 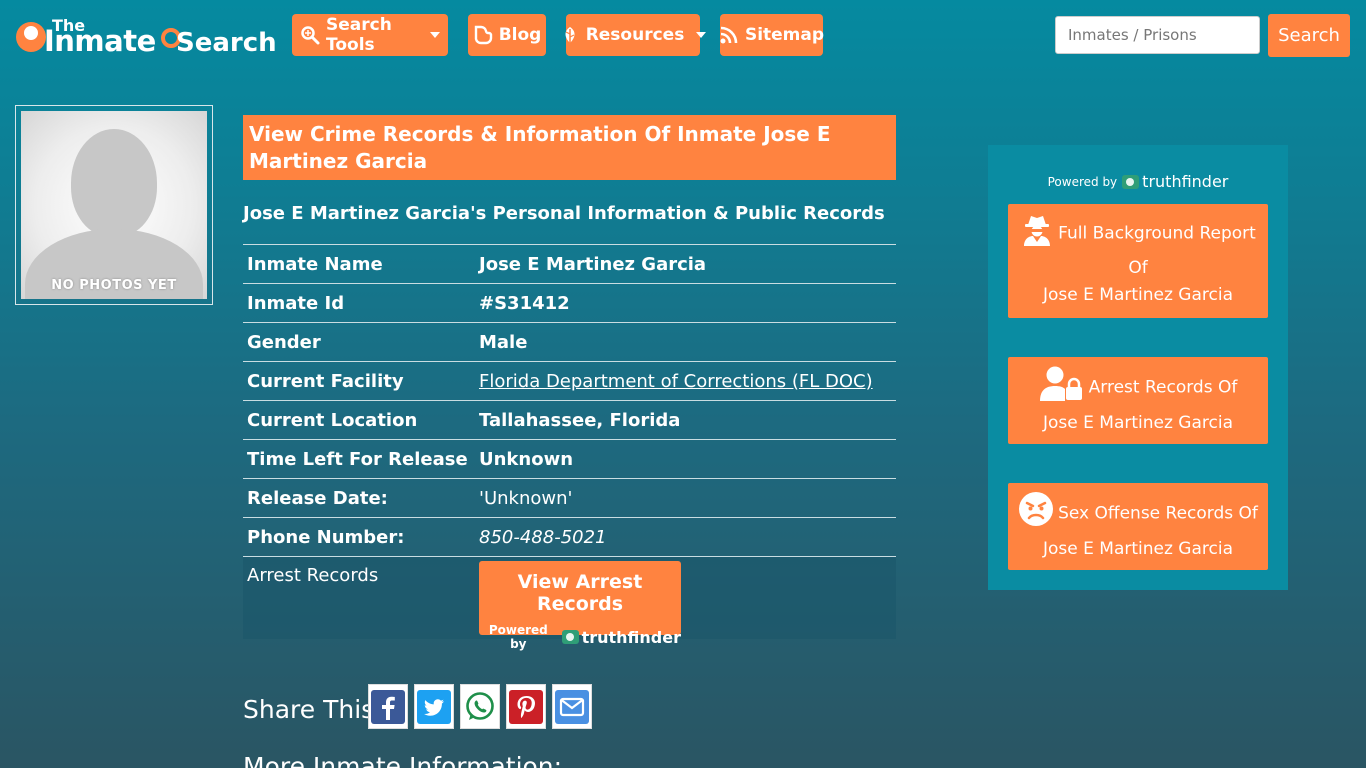 I want to click on row-key: Inmate Id, so click(x=296, y=303).